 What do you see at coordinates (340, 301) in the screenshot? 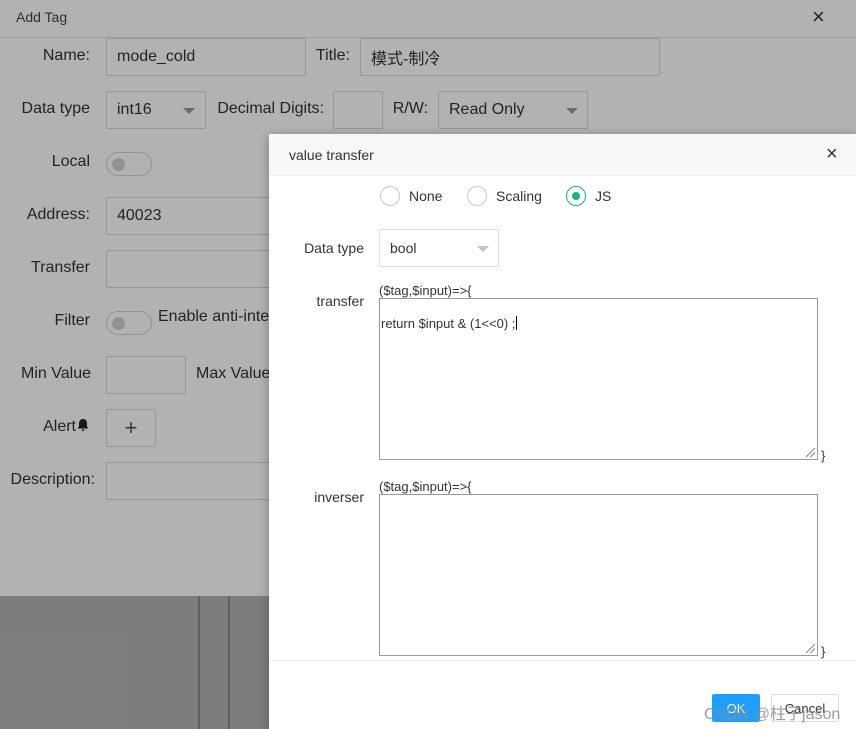
I see `transfer-label: transfer` at bounding box center [340, 301].